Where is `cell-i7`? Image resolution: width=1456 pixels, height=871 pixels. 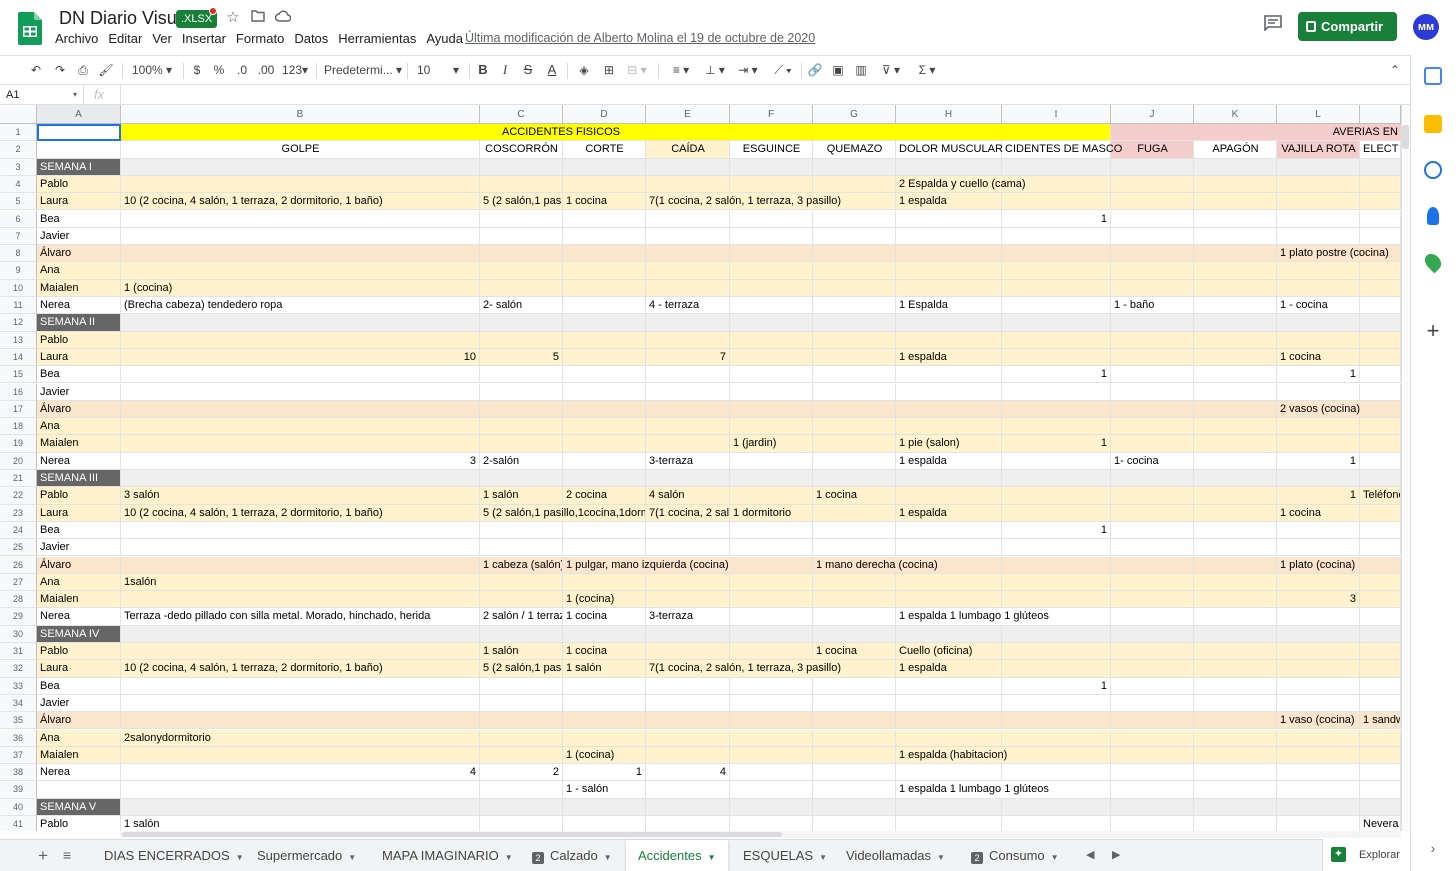
cell-i7 is located at coordinates (1056, 236).